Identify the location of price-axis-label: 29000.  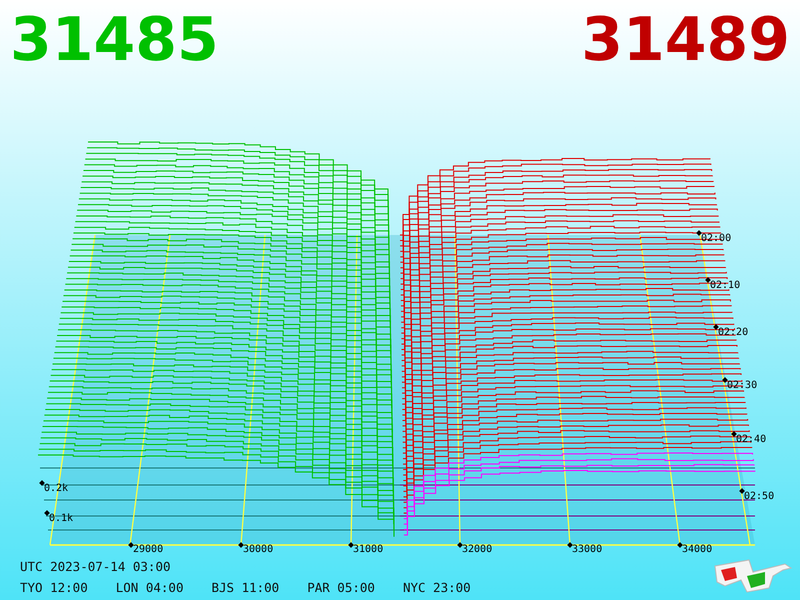
(148, 550).